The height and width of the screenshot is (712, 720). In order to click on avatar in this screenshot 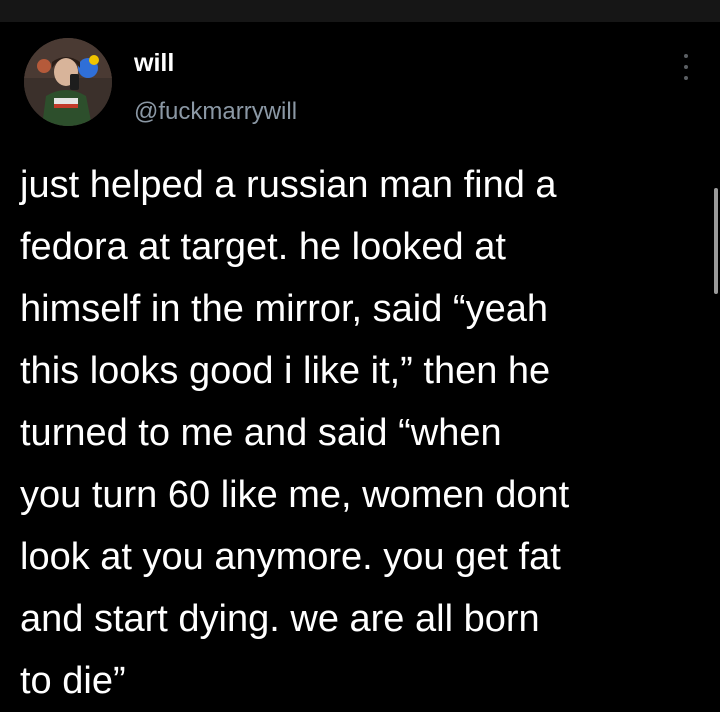, I will do `click(68, 82)`.